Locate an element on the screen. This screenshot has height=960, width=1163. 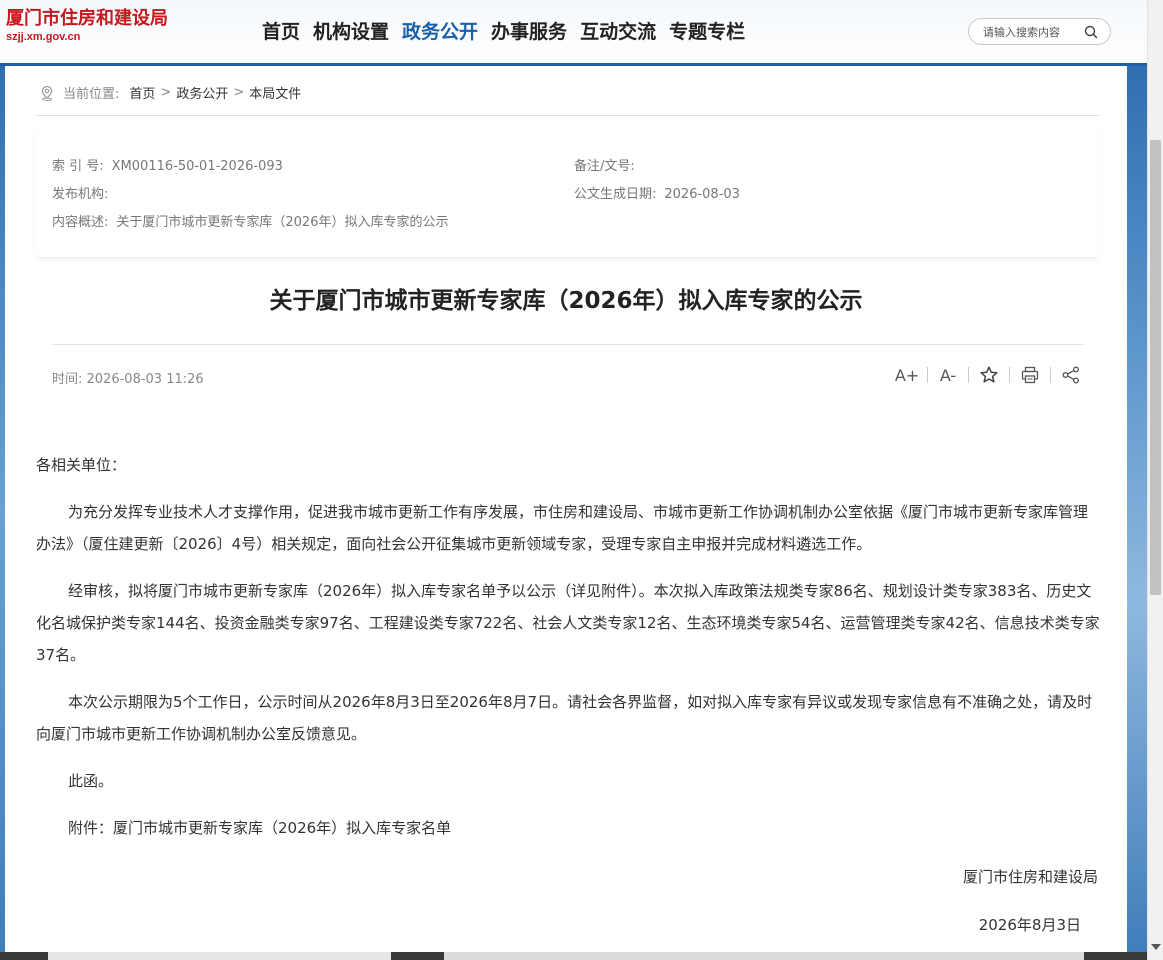
article-title: 关于厦门市城市更新专家库（2026年）拟入库专家的公示 is located at coordinates (566, 301).